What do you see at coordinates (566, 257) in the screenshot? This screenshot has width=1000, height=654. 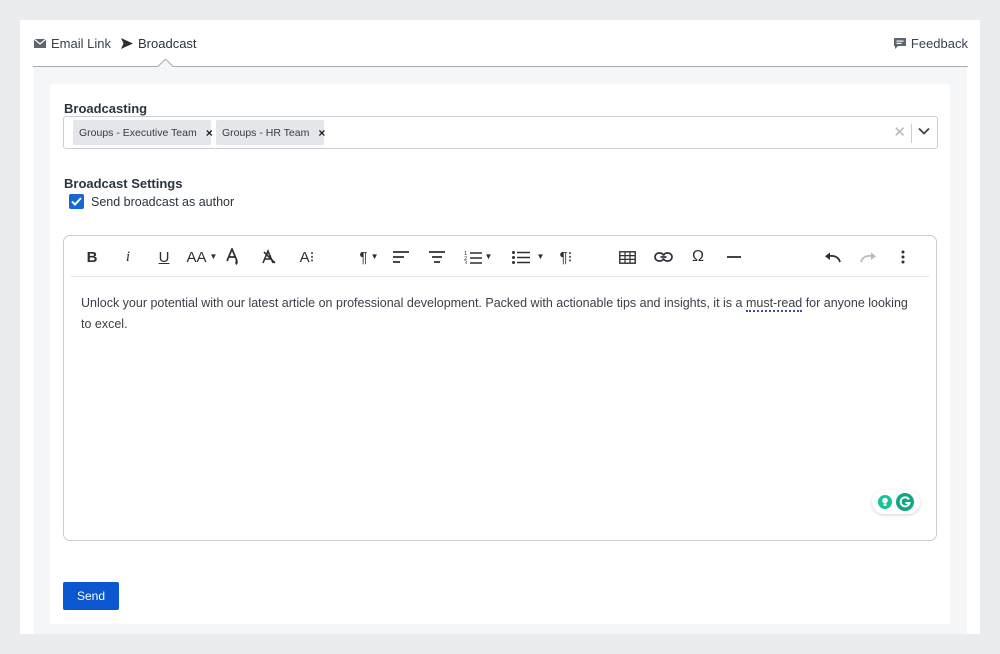 I see `paragraph-style-button: ¶⁝` at bounding box center [566, 257].